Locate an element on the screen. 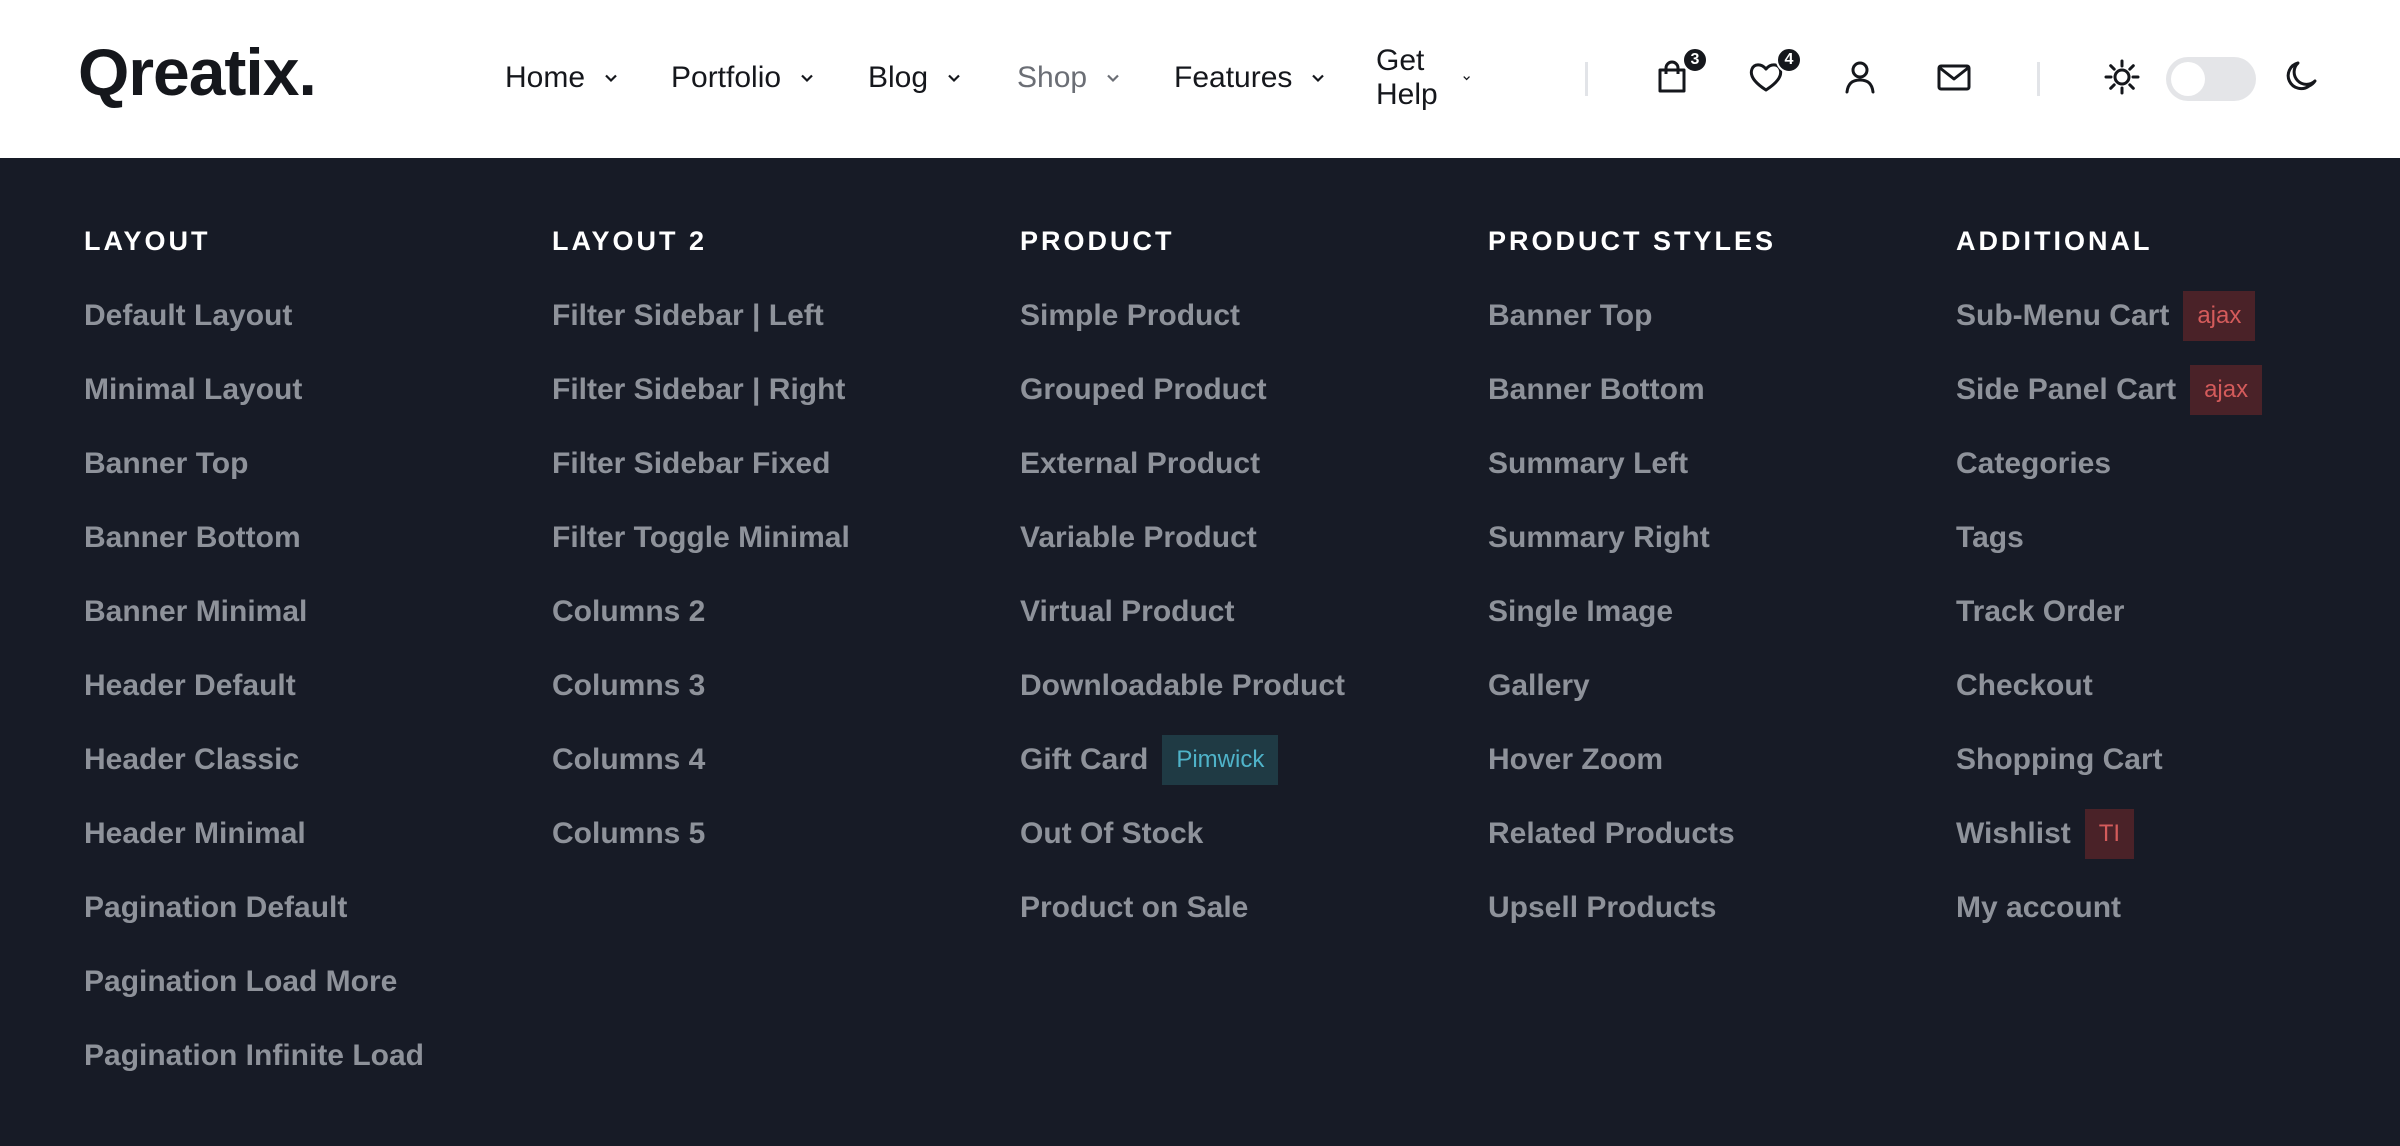 This screenshot has width=2400, height=1146. menu-link: Pagination Default is located at coordinates (215, 908).